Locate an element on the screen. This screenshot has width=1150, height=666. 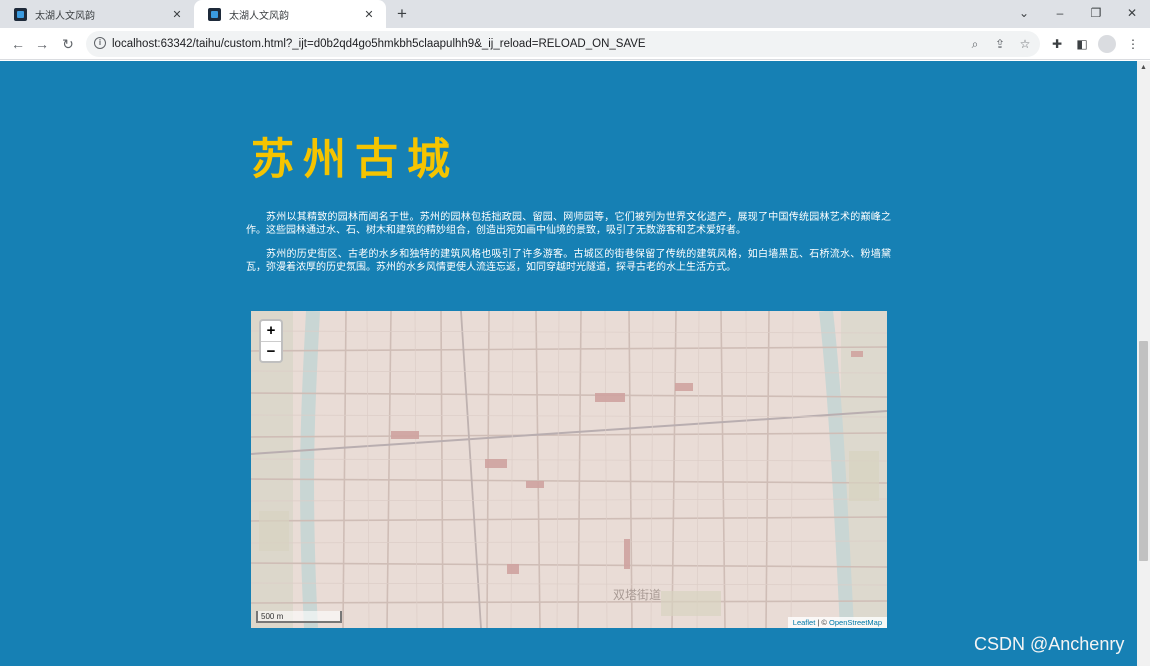
page-scrollbar: ▲ is located at coordinates (1143, 363).